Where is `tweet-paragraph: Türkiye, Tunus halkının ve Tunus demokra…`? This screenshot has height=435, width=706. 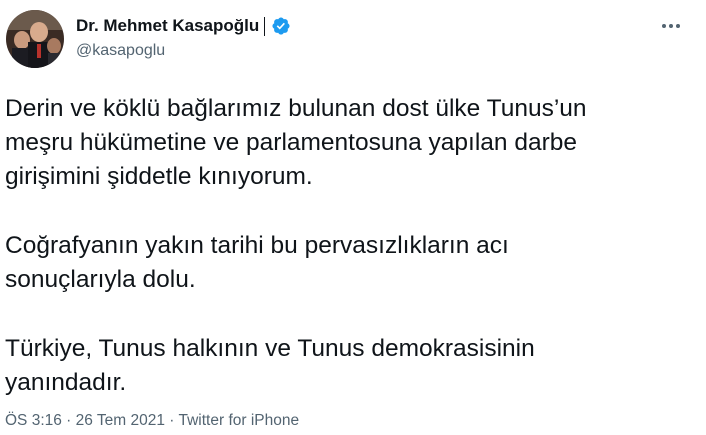
tweet-paragraph: Türkiye, Tunus halkının ve Tunus demokra… is located at coordinates (270, 365).